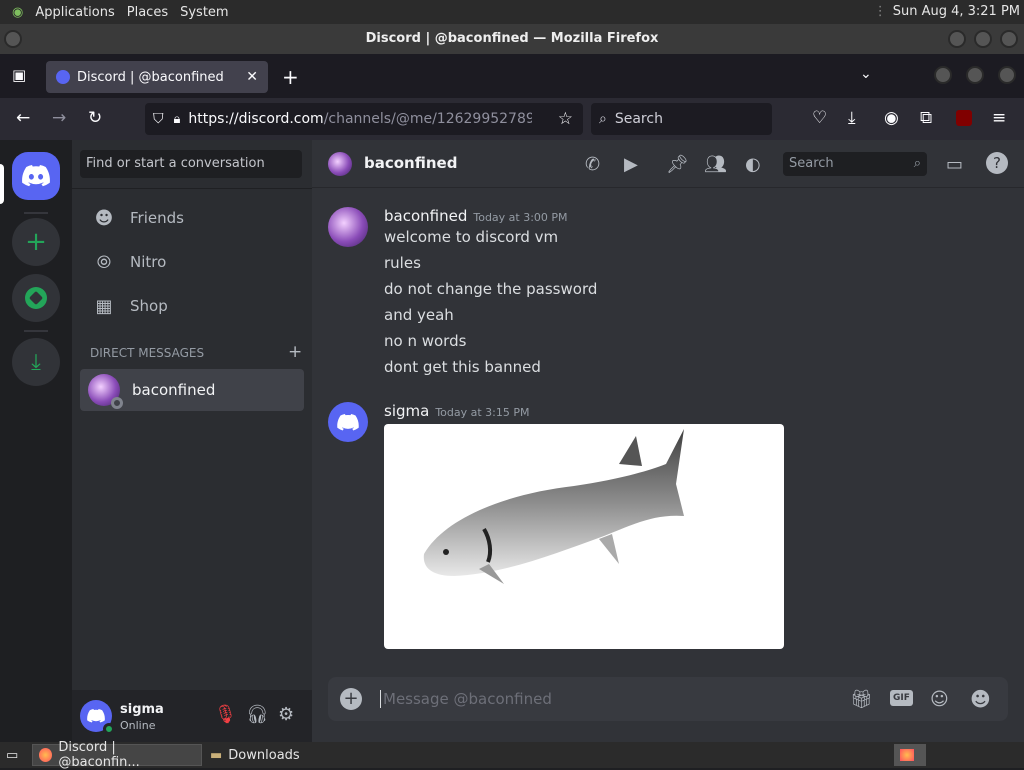 This screenshot has height=770, width=1024. Describe the element at coordinates (926, 118) in the screenshot. I see `extensions-icon: ⧉` at that location.